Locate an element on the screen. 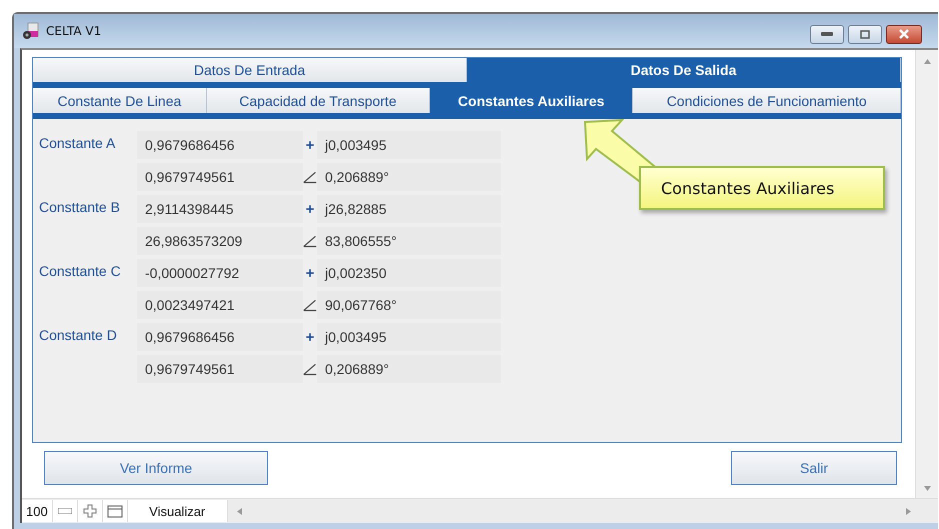  output-field: 26,9863573209 is located at coordinates (220, 241).